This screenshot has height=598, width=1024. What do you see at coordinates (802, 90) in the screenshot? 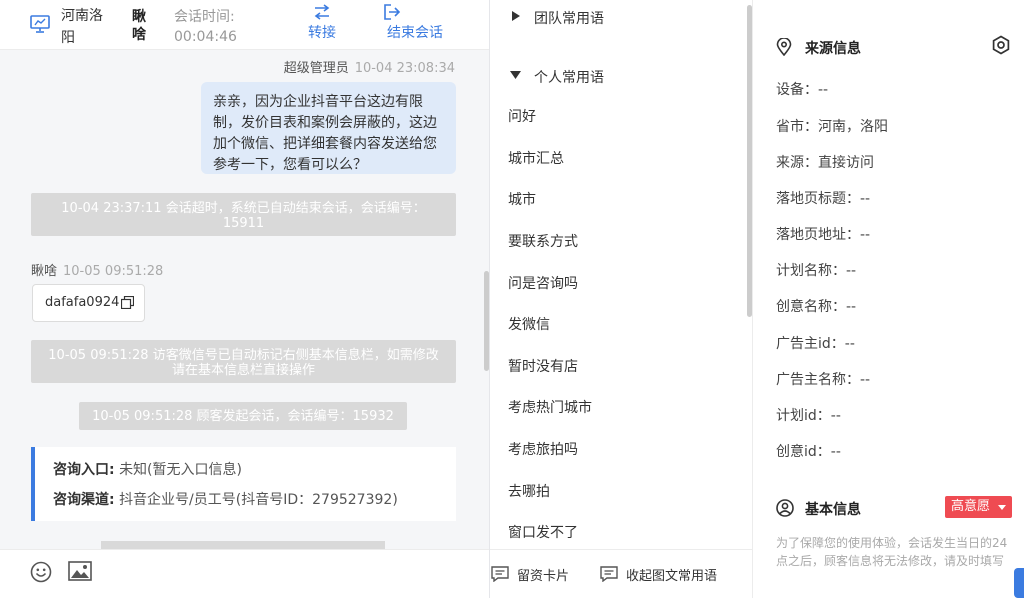
I see `source-device: 设备：--` at bounding box center [802, 90].